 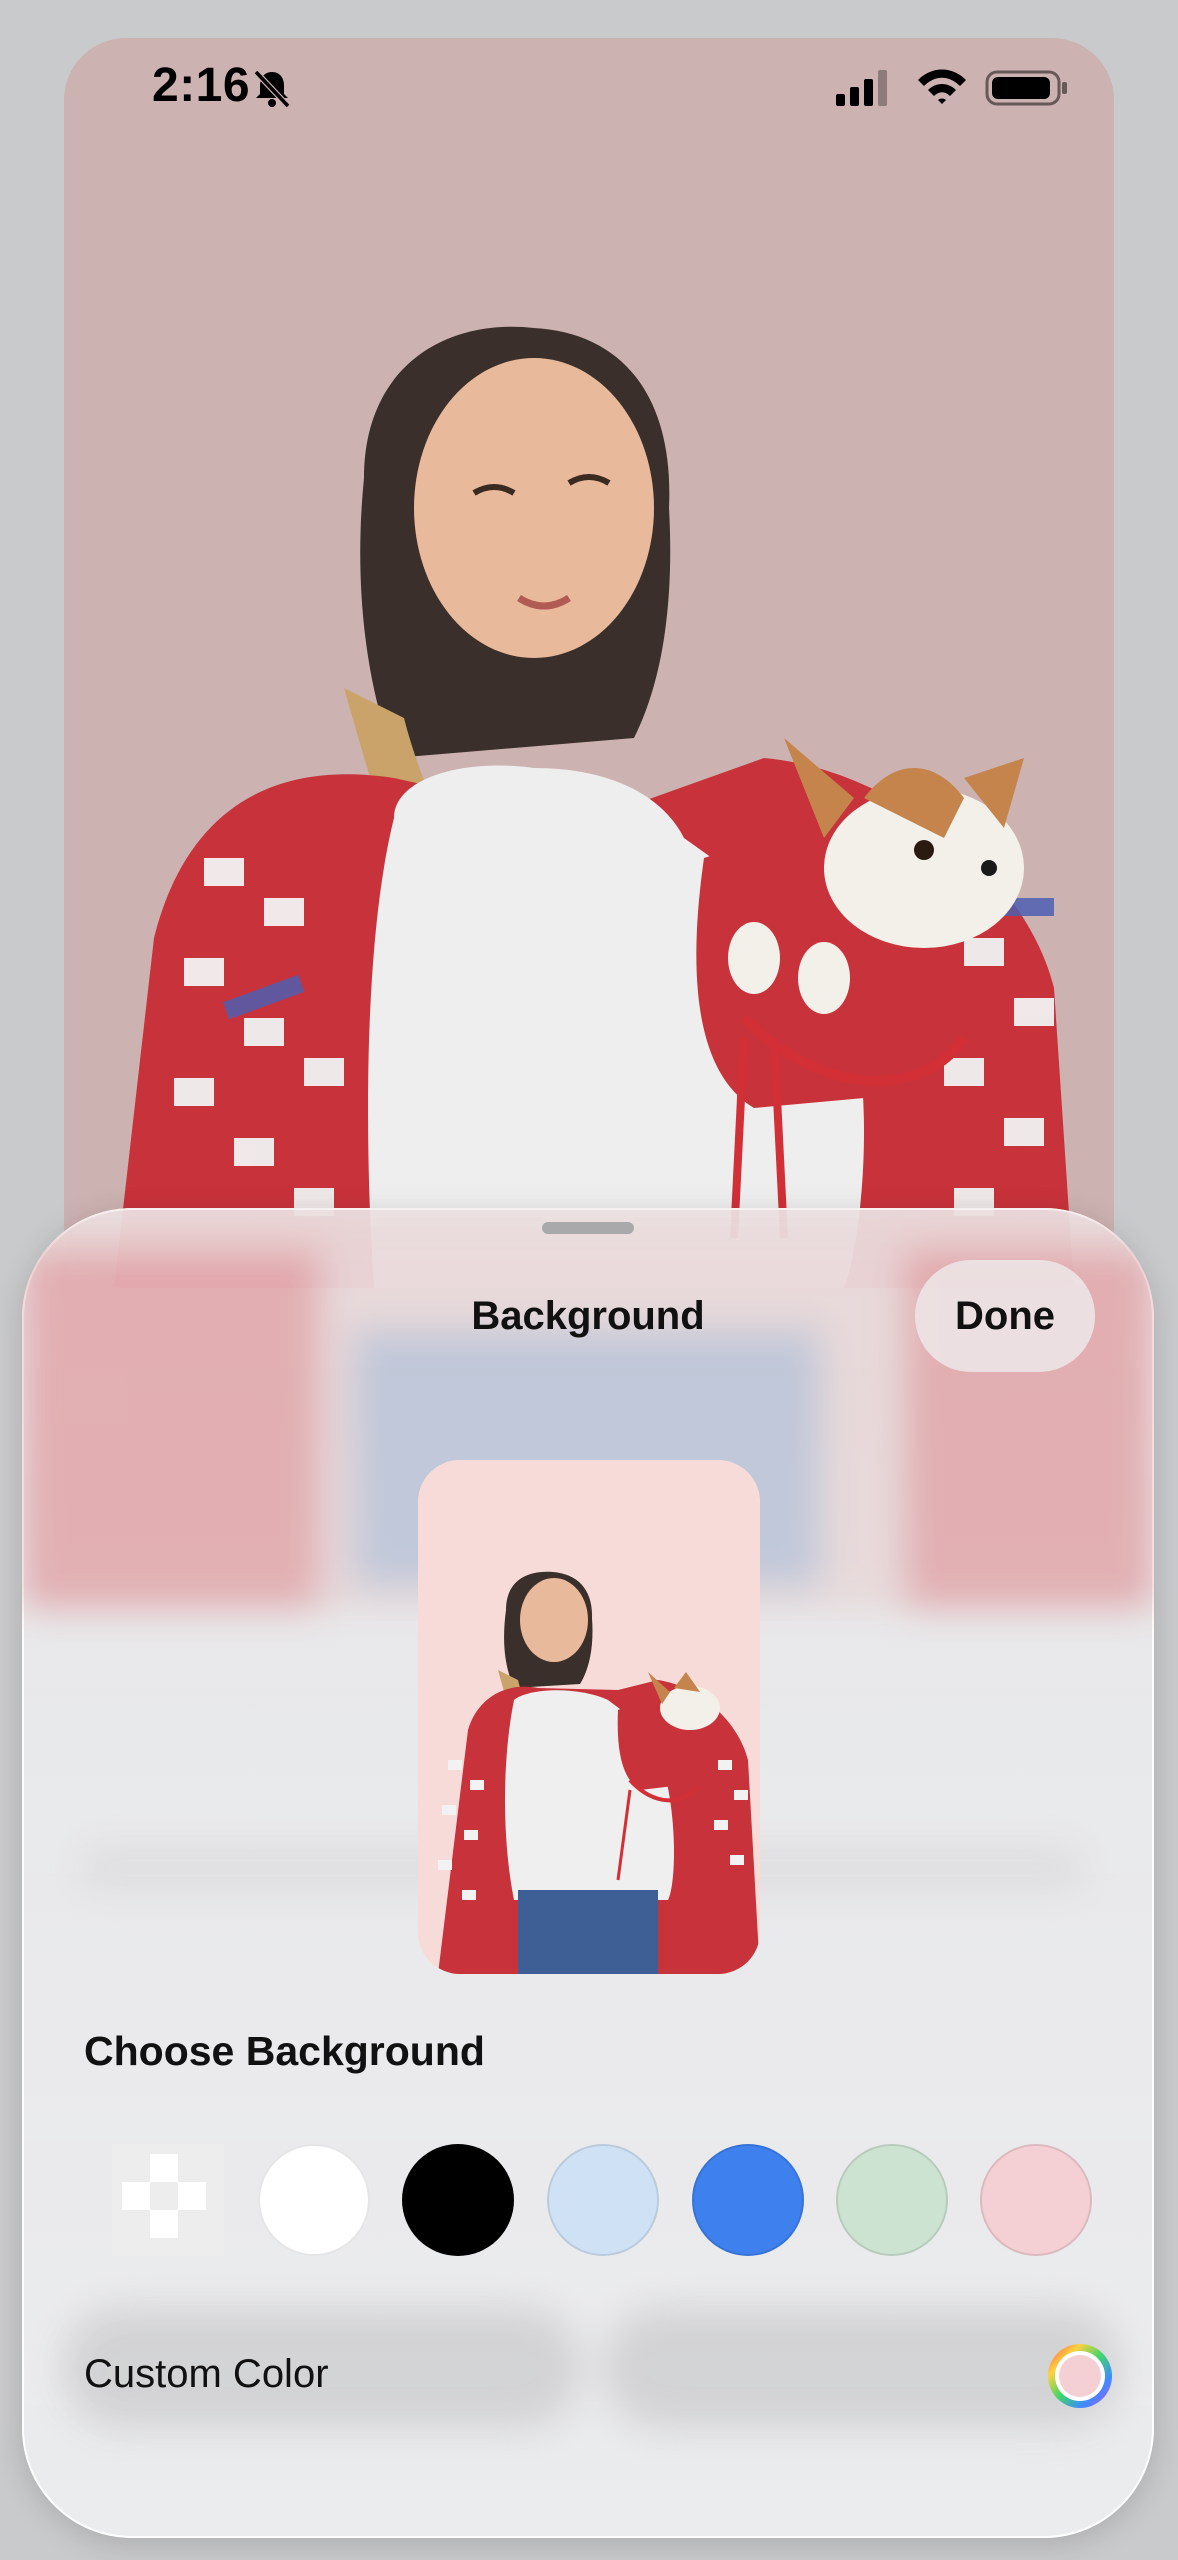 What do you see at coordinates (206, 2374) in the screenshot?
I see `custom-color-label: Custom Color` at bounding box center [206, 2374].